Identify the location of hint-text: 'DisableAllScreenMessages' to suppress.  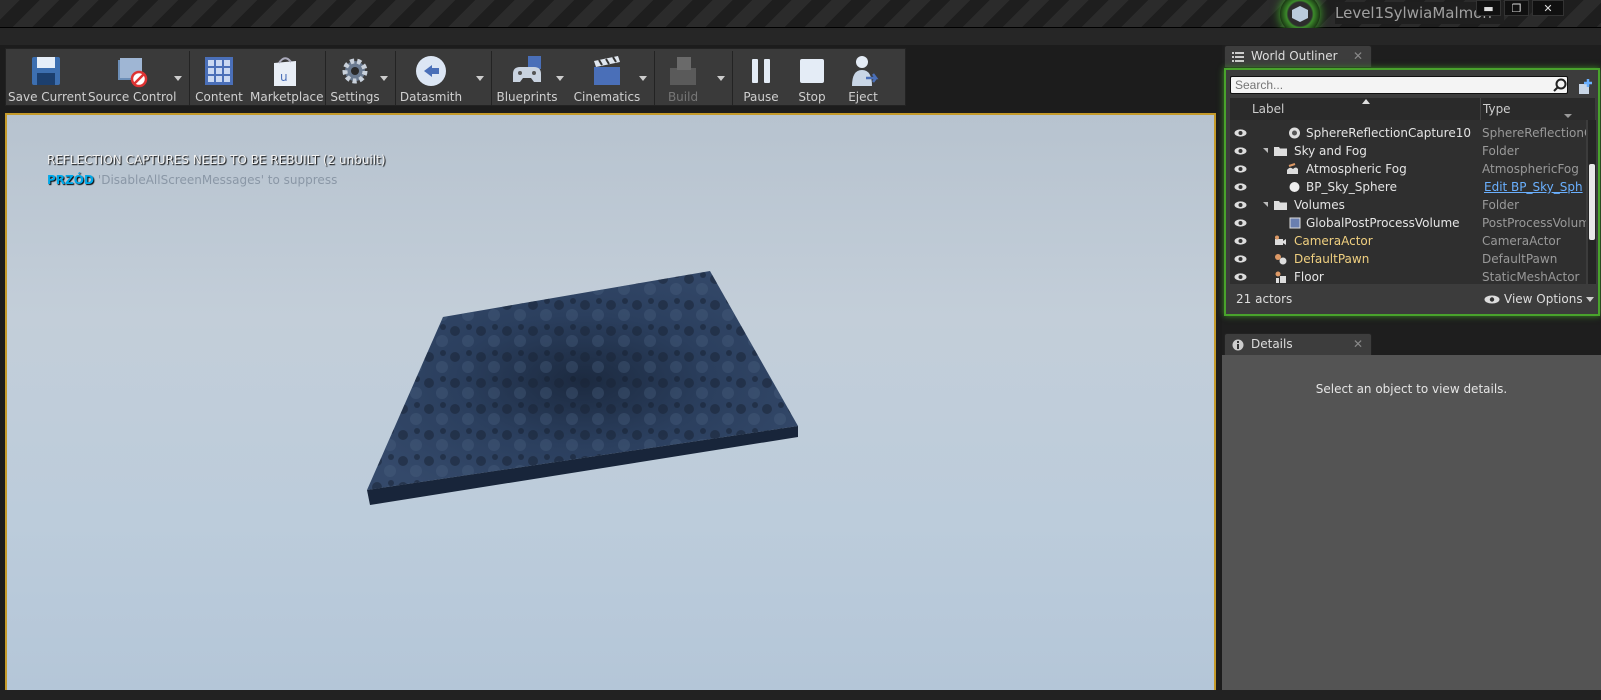
(217, 180).